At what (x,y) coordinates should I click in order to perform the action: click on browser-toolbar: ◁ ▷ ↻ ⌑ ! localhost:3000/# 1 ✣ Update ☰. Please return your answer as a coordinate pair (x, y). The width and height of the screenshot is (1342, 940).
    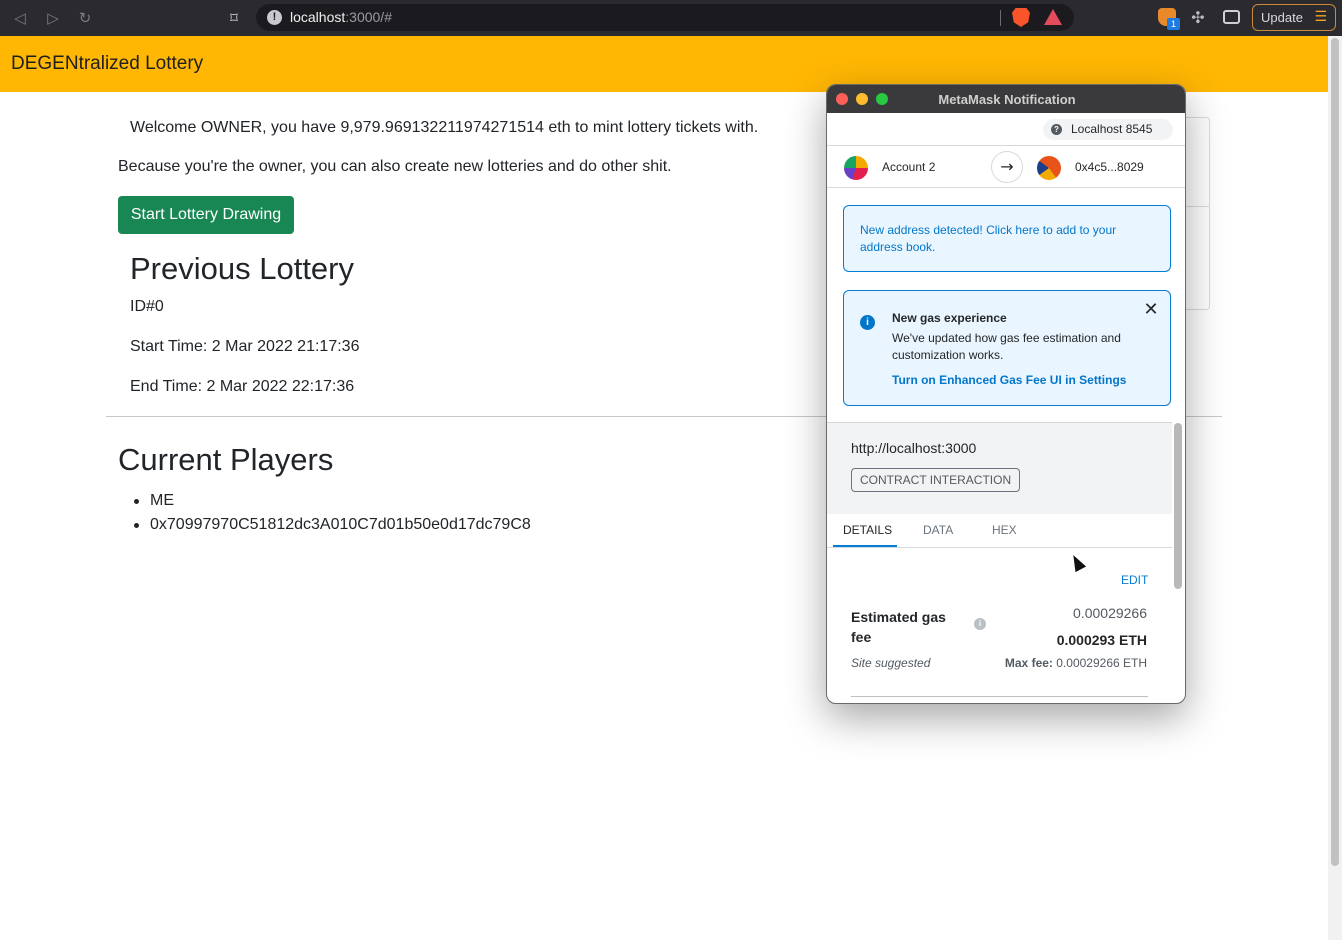
    Looking at the image, I should click on (671, 18).